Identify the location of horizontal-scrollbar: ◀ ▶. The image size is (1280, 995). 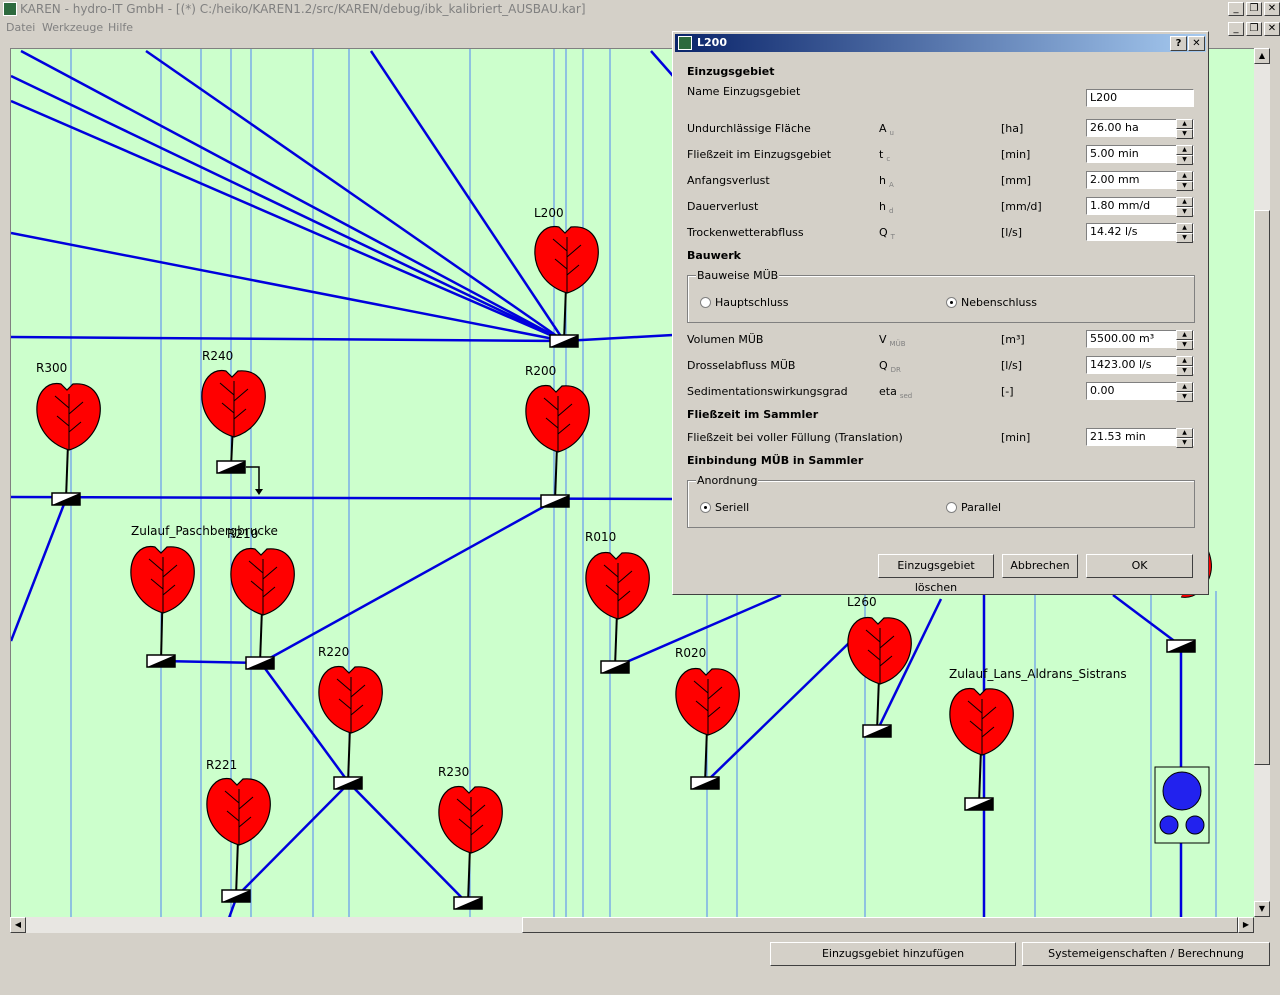
(632, 925).